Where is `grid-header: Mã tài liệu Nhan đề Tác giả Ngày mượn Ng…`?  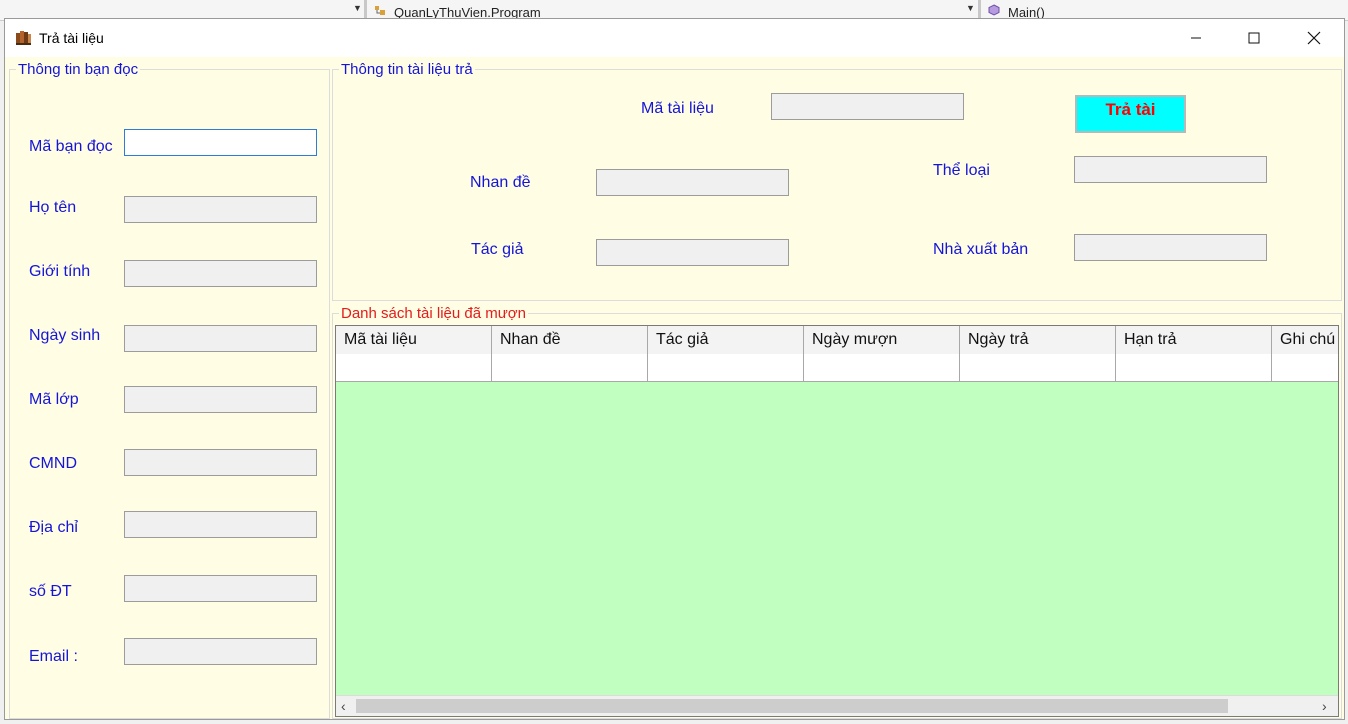 grid-header: Mã tài liệu Nhan đề Tác giả Ngày mượn Ng… is located at coordinates (837, 340).